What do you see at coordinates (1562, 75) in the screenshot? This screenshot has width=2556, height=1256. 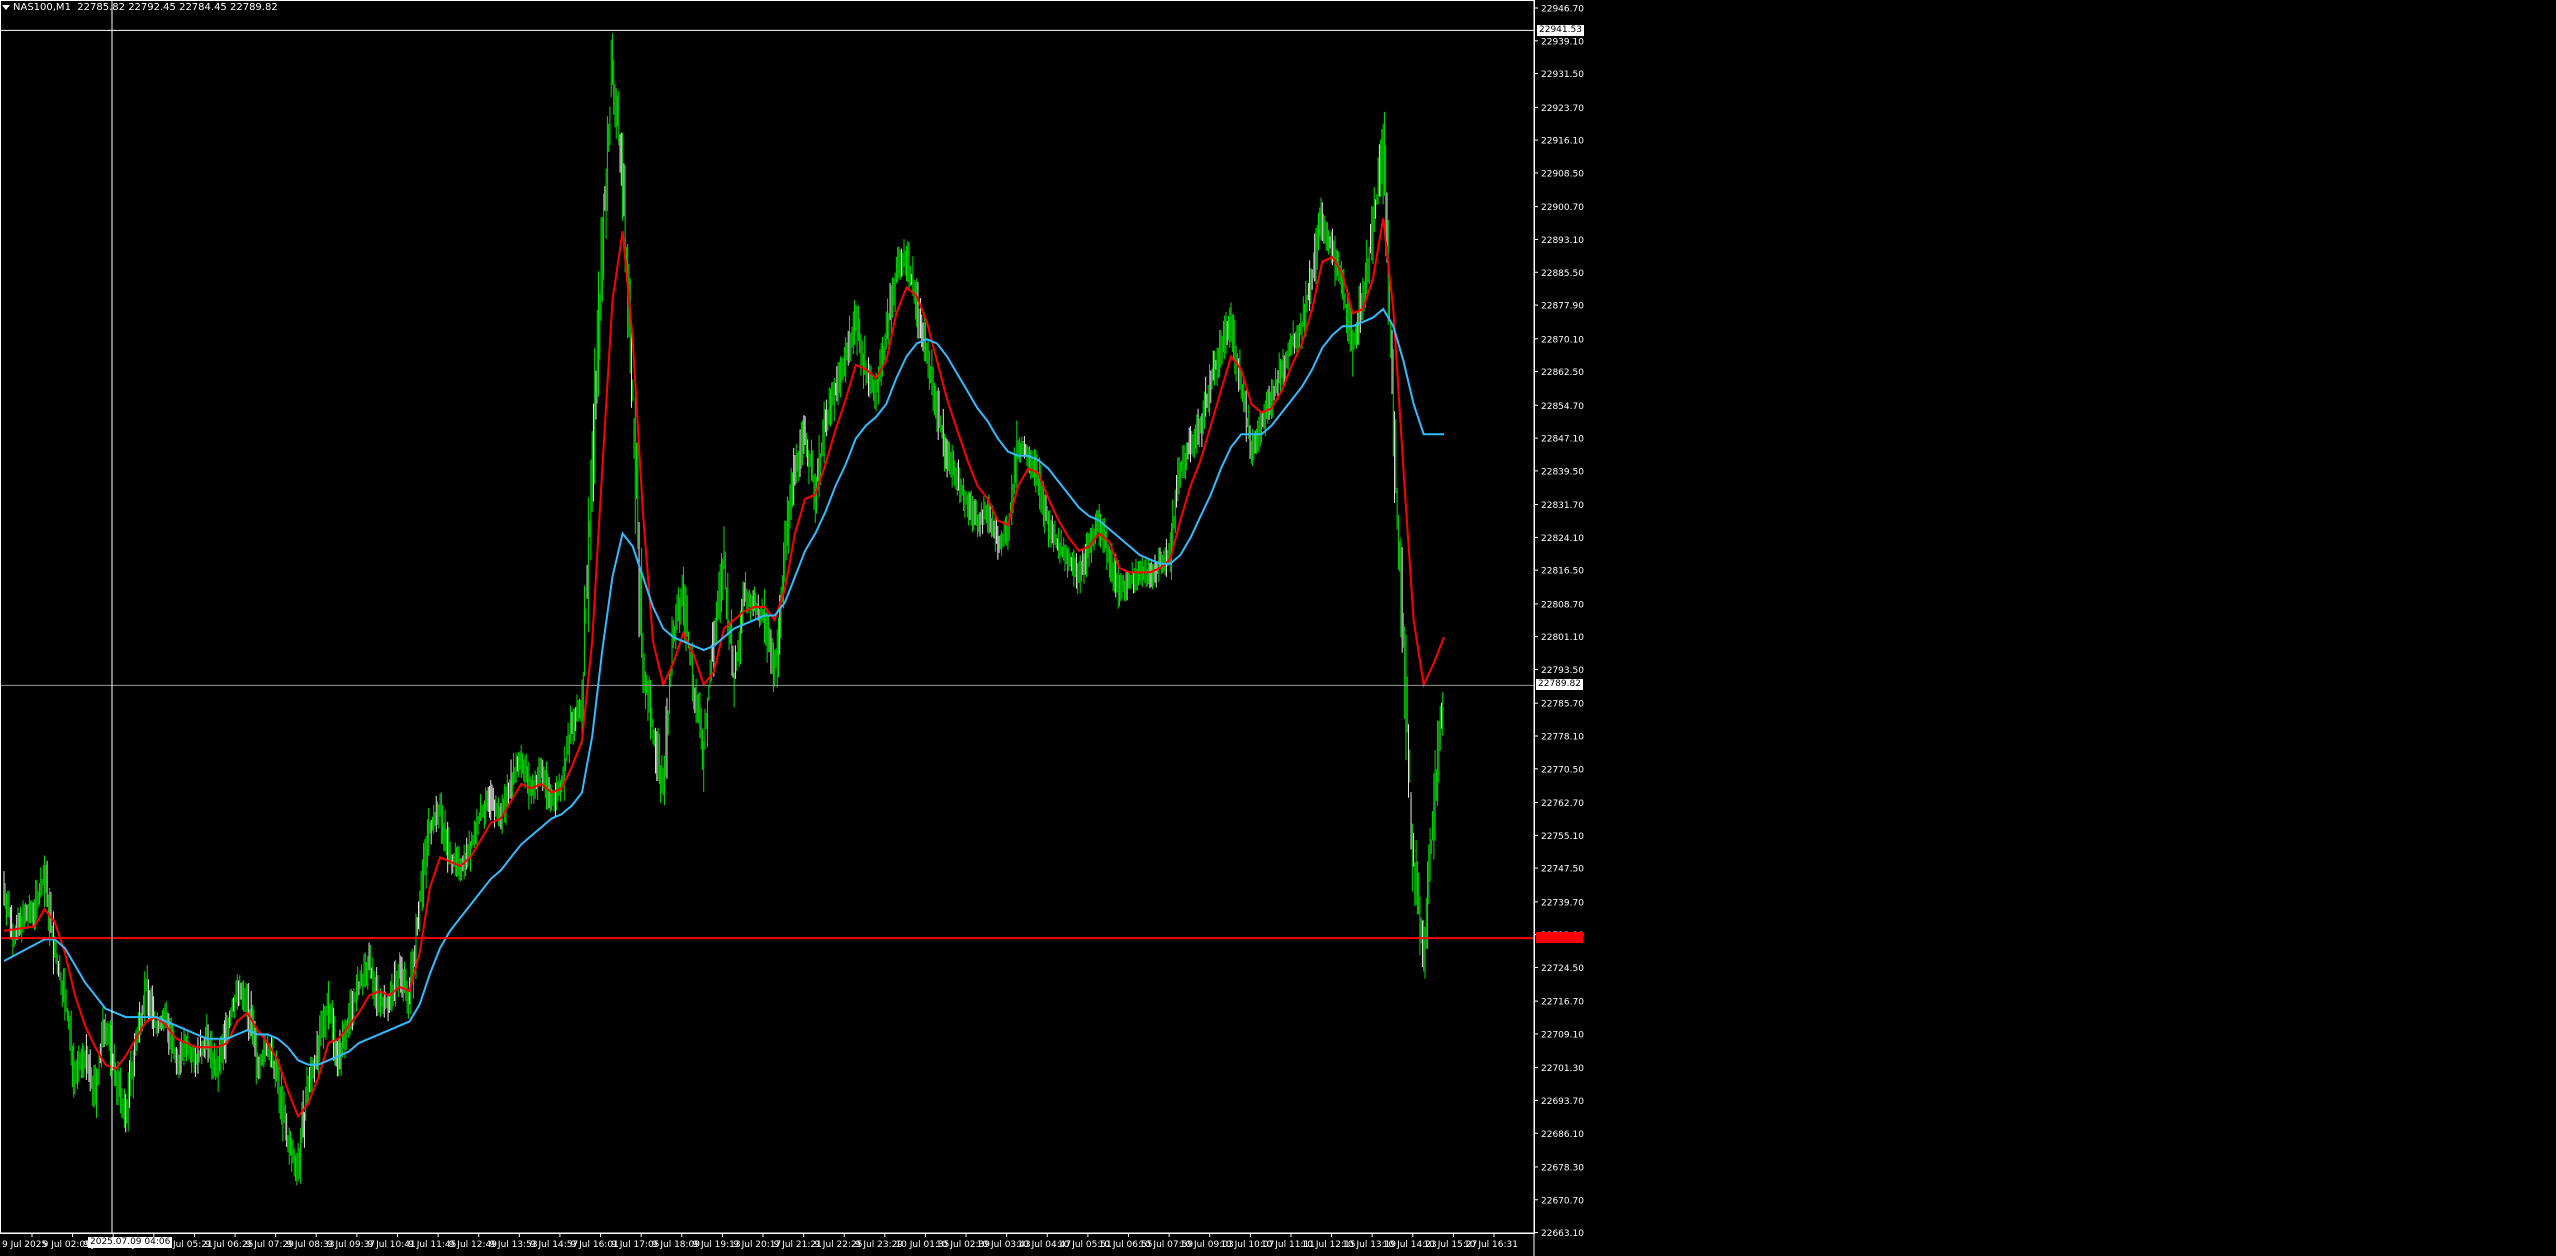 I see `y-tick-label: 22931.50` at bounding box center [1562, 75].